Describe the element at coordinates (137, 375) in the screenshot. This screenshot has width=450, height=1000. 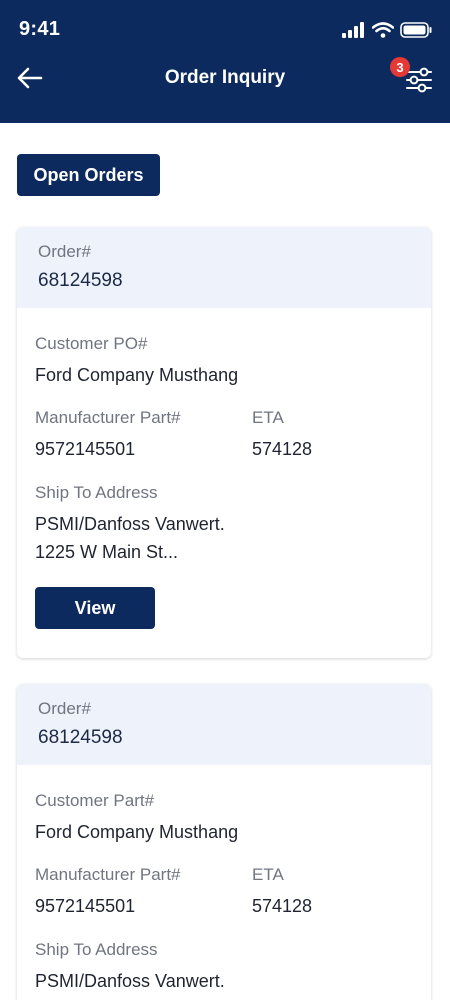
I see `customer-po-value: Ford Company Musthang` at that location.